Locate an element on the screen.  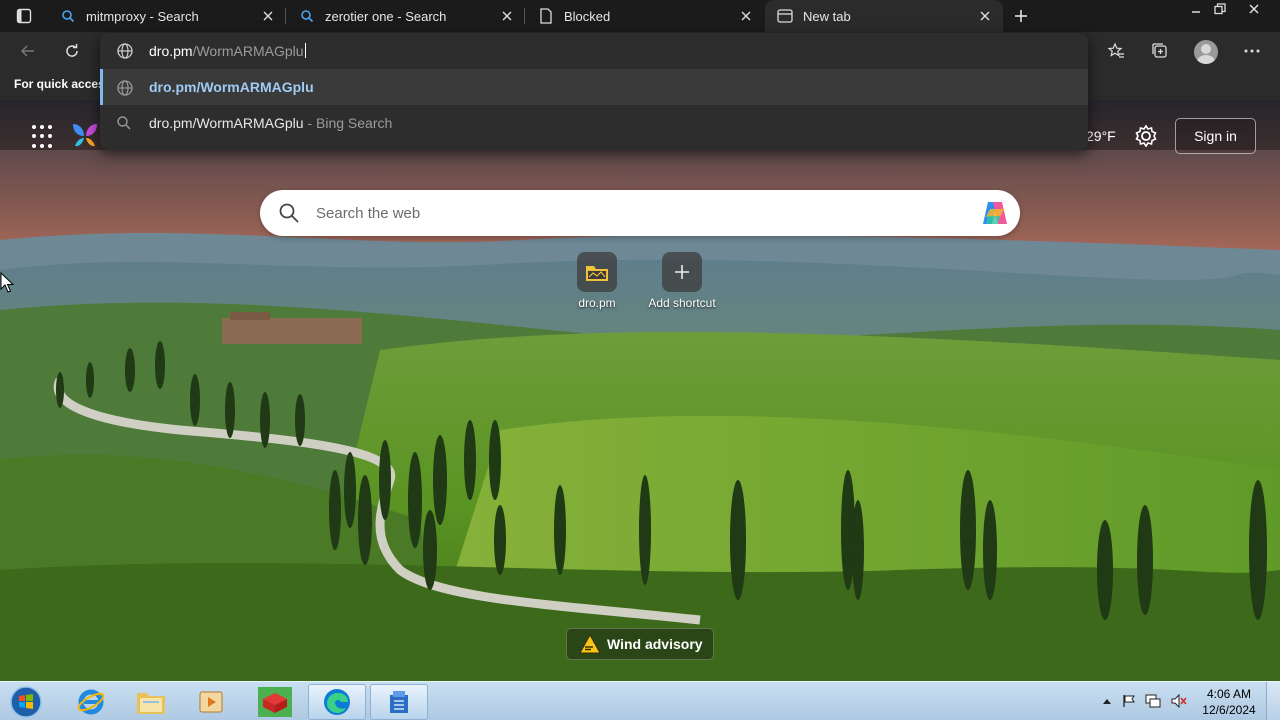
suggestion-label: dro.pm/WormARMAGplu - Bing Search is located at coordinates (270, 123).